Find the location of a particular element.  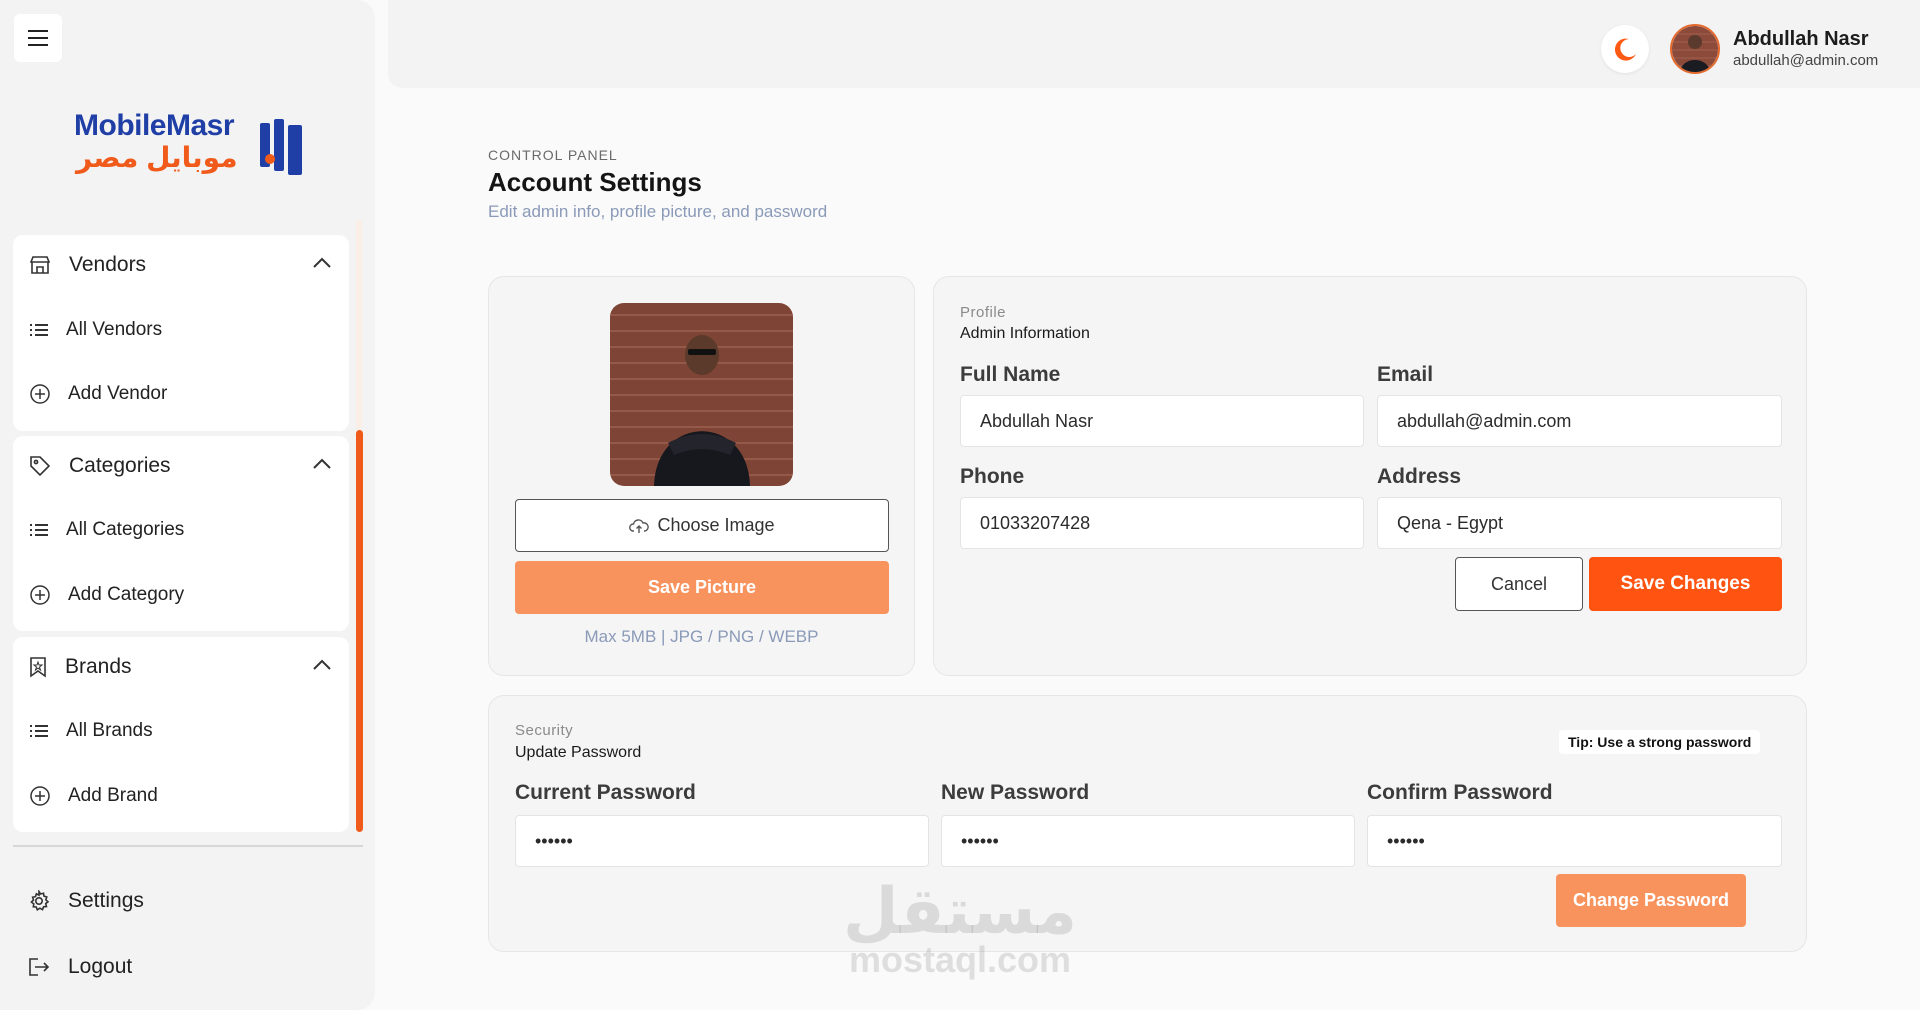

choose-image-button: Choose Image is located at coordinates (702, 525).